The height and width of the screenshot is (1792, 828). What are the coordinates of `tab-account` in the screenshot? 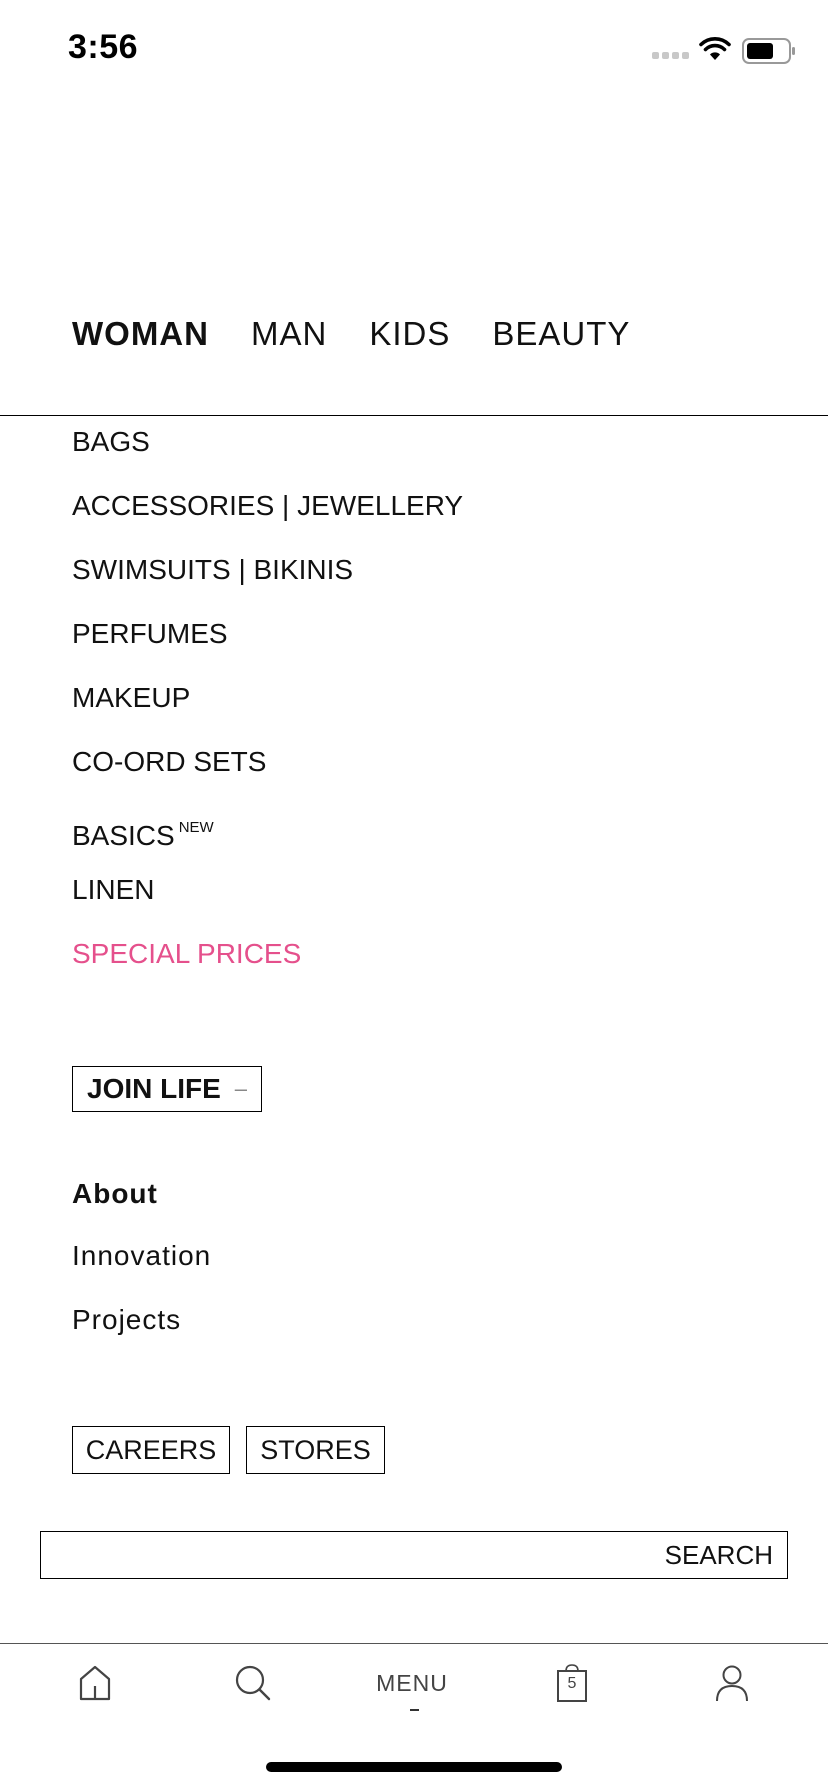 It's located at (732, 1683).